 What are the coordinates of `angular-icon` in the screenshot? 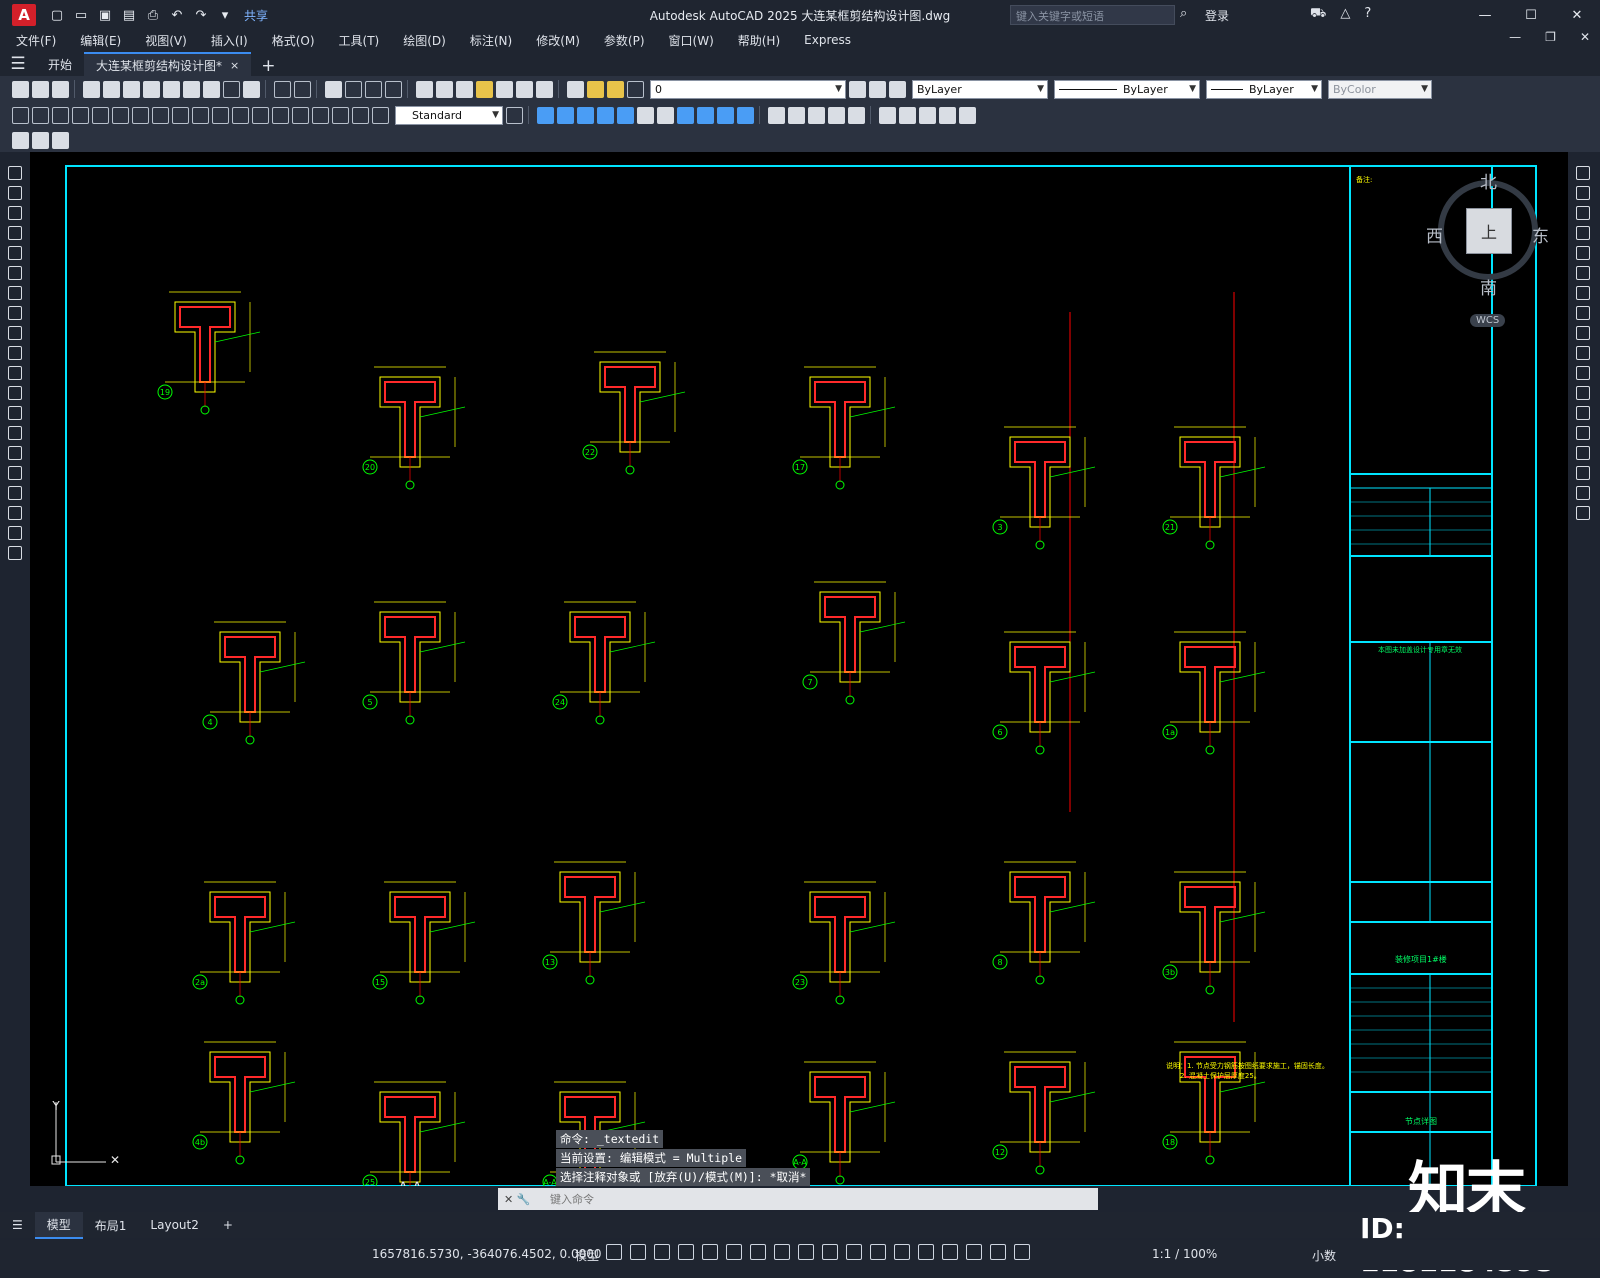 It's located at (160, 115).